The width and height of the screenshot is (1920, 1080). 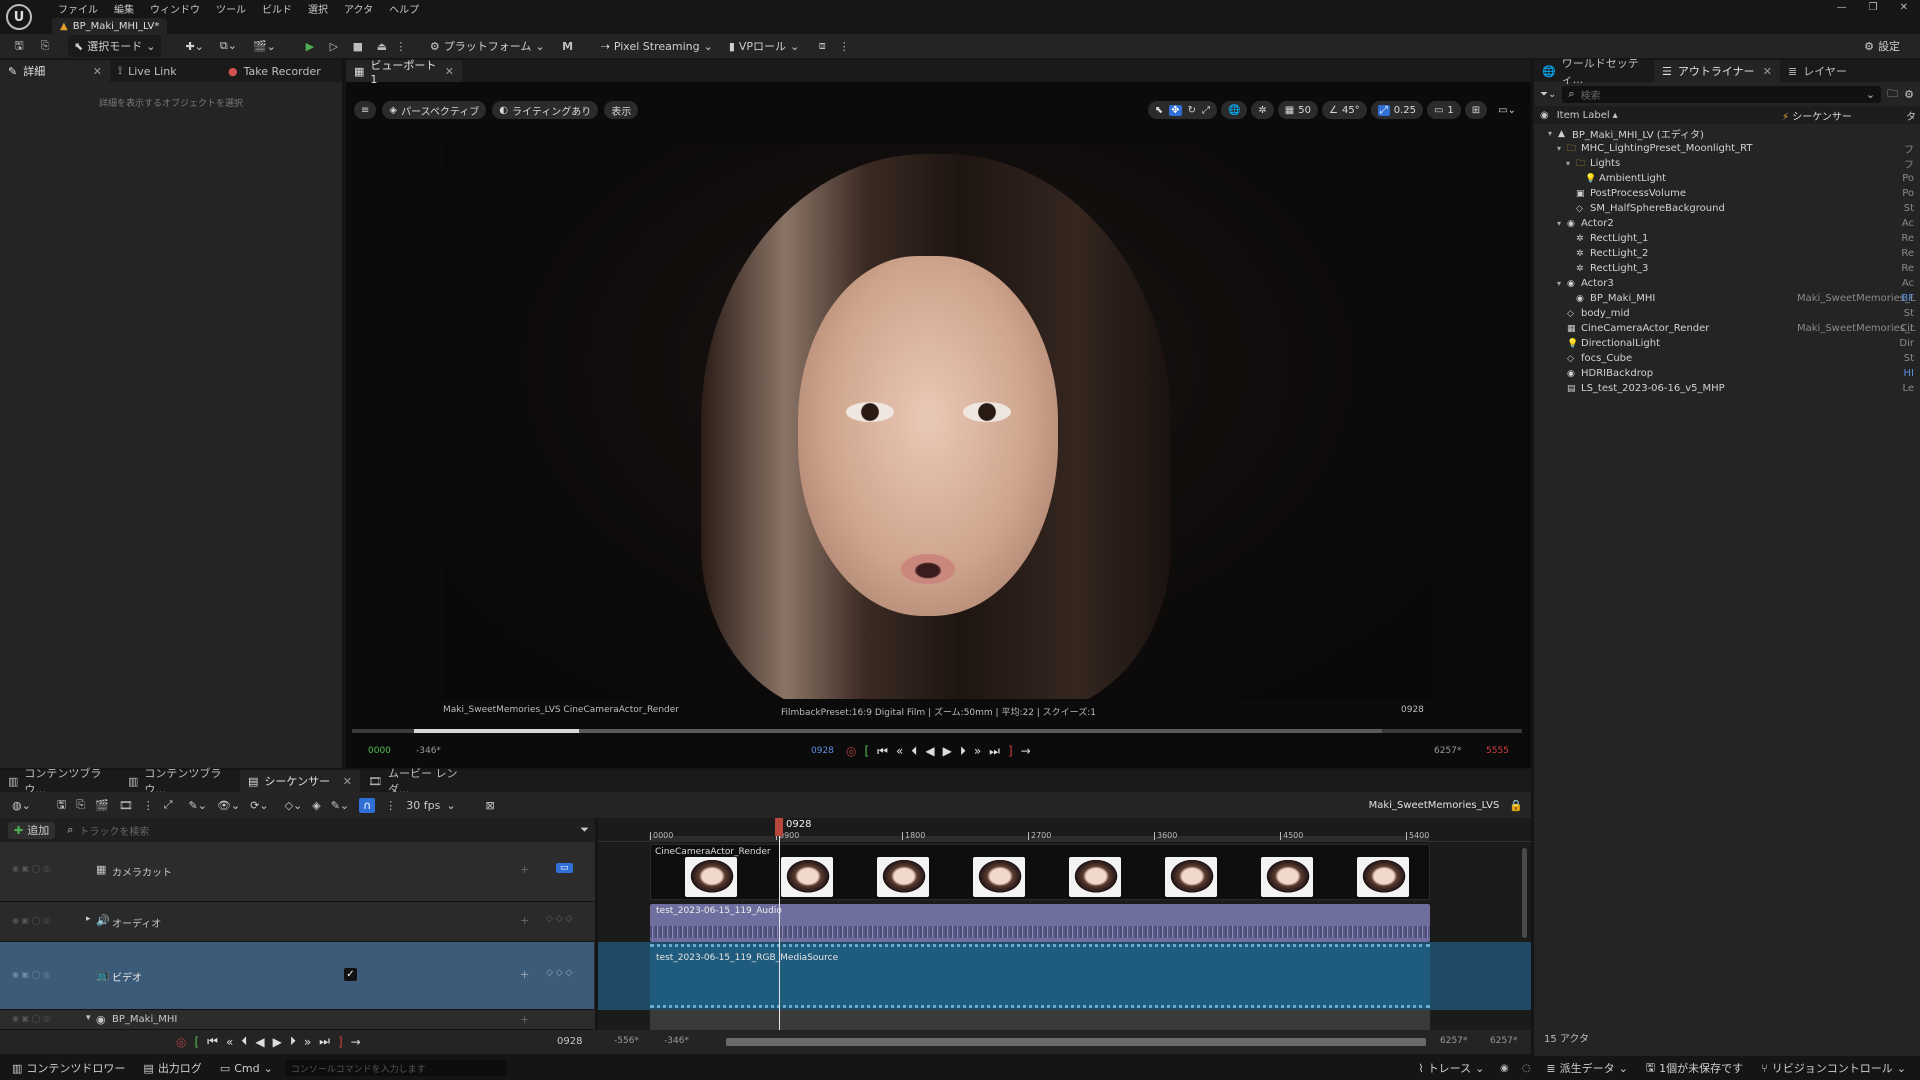 I want to click on outliner-row: ▾ 🗀 MHC_LightingPreset_Moonlight_RT フ, so click(x=1727, y=148).